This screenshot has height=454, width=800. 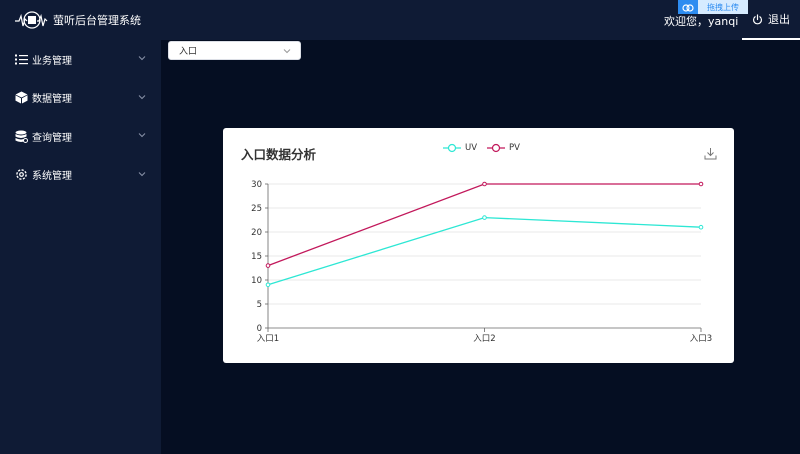 I want to click on sidebar-item-label: 业务管理, so click(x=52, y=61).